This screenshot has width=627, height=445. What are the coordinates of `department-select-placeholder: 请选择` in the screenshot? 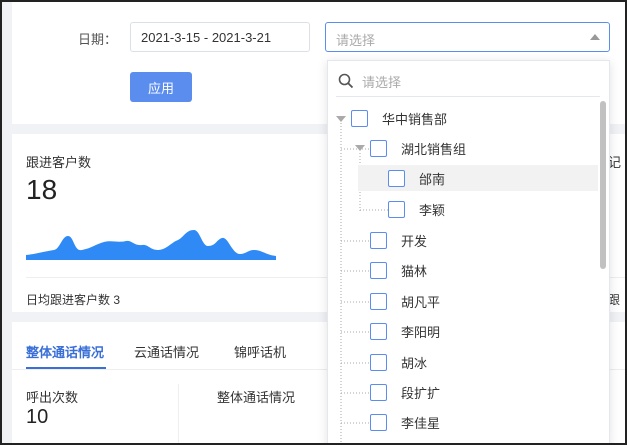 It's located at (356, 40).